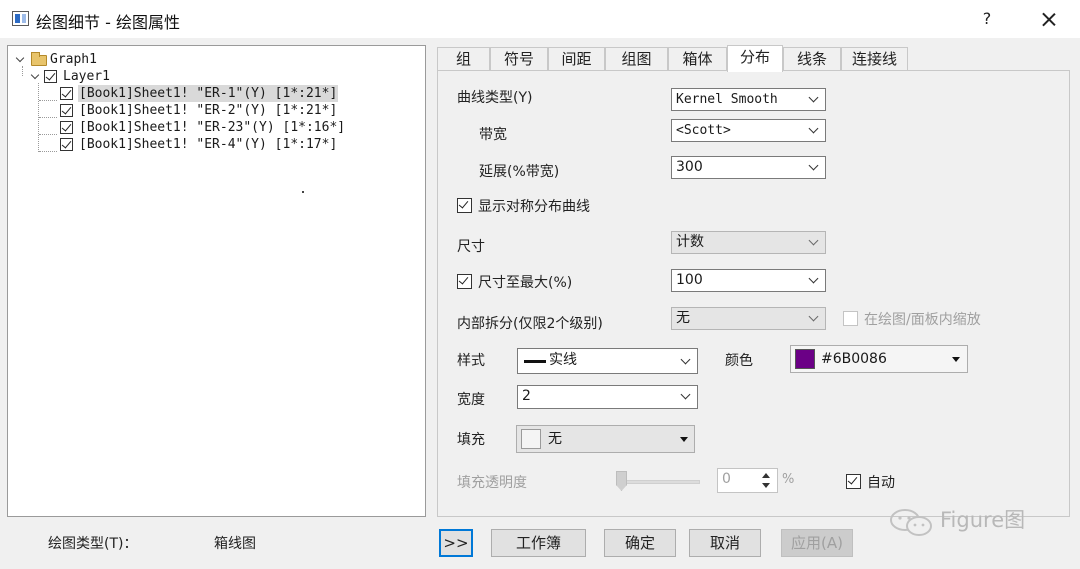 The width and height of the screenshot is (1080, 569). I want to click on style-label: 样式, so click(471, 361).